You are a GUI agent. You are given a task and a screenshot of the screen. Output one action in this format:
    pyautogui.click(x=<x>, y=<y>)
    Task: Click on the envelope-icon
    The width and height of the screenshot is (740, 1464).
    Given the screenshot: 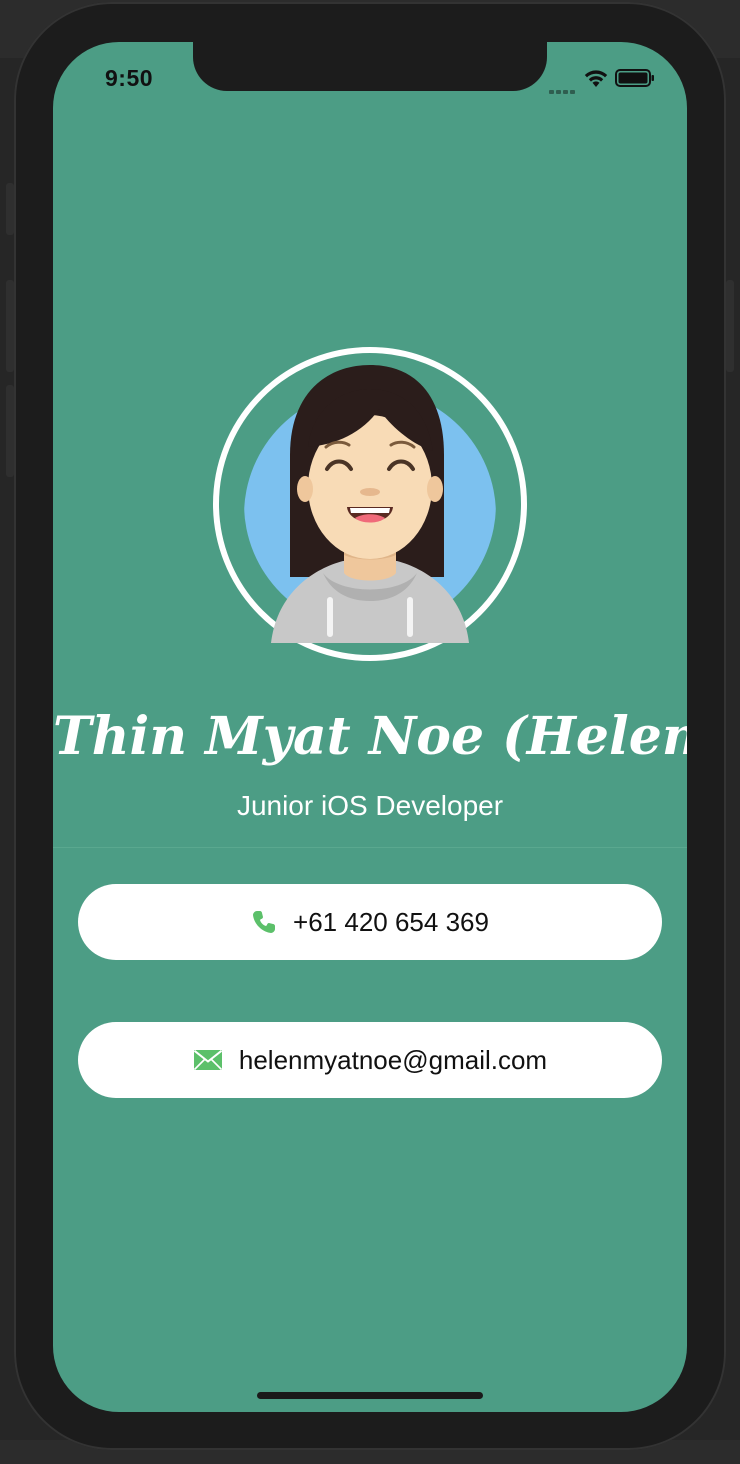 What is the action you would take?
    pyautogui.click(x=208, y=1060)
    